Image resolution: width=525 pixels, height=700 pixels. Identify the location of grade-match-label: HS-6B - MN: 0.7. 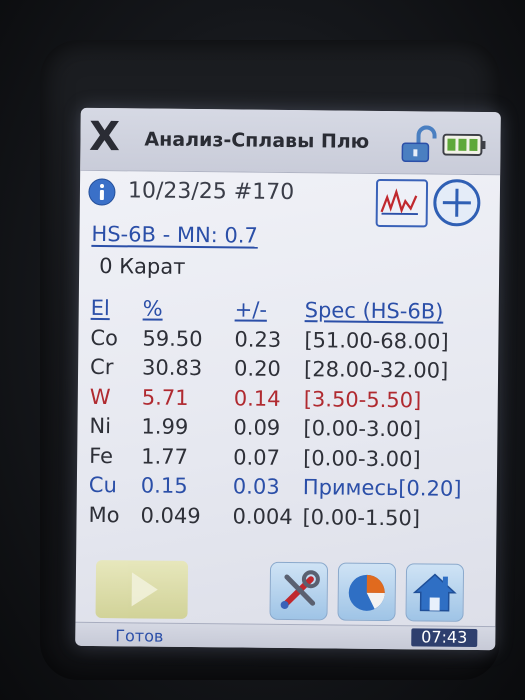
(174, 235).